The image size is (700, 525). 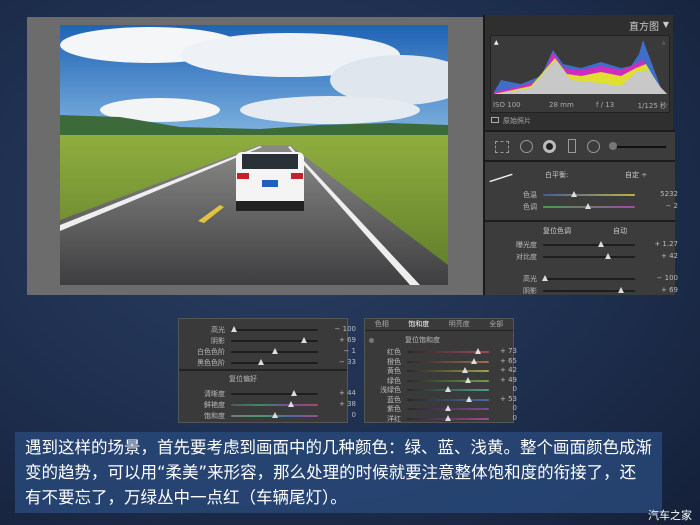 I want to click on white-balance-mode-select: 自定 ÷, so click(x=636, y=175).